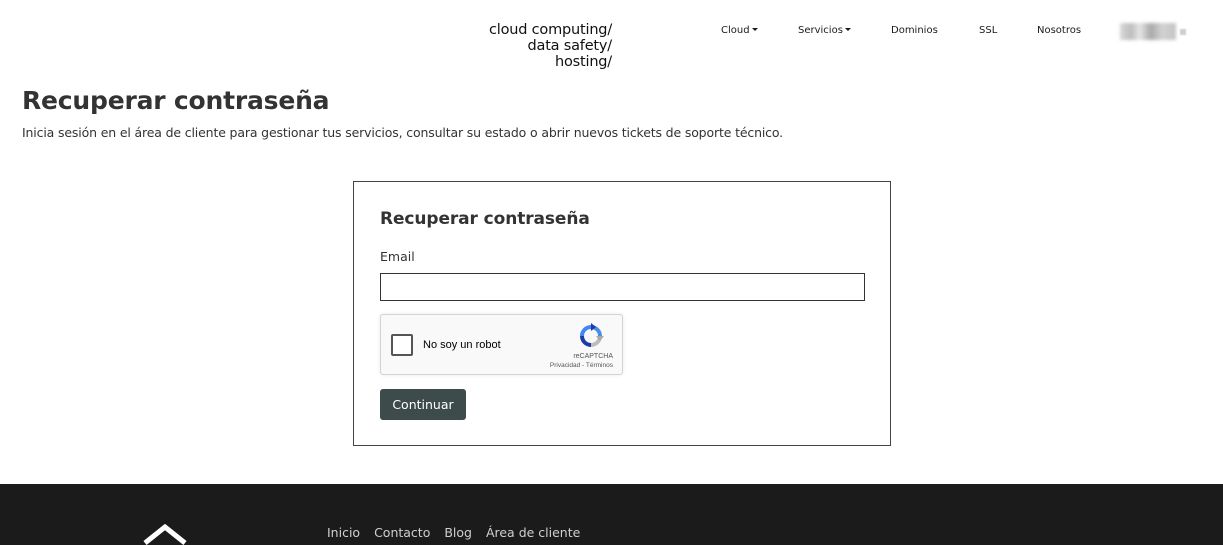 Image resolution: width=1223 pixels, height=545 pixels. I want to click on footer-link-blog: Blog, so click(458, 532).